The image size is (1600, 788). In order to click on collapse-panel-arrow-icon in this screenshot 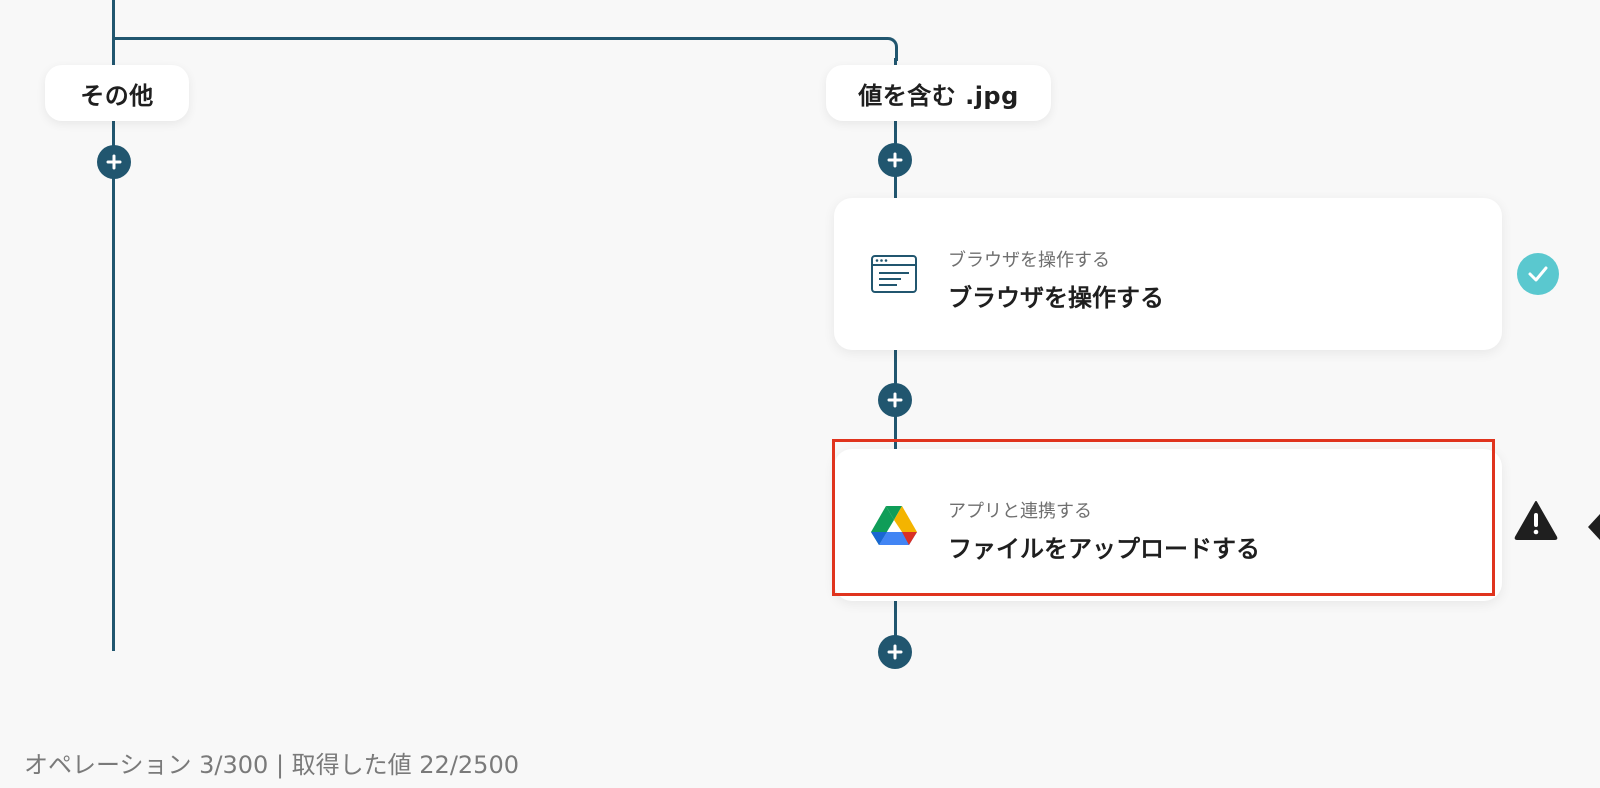, I will do `click(1593, 527)`.